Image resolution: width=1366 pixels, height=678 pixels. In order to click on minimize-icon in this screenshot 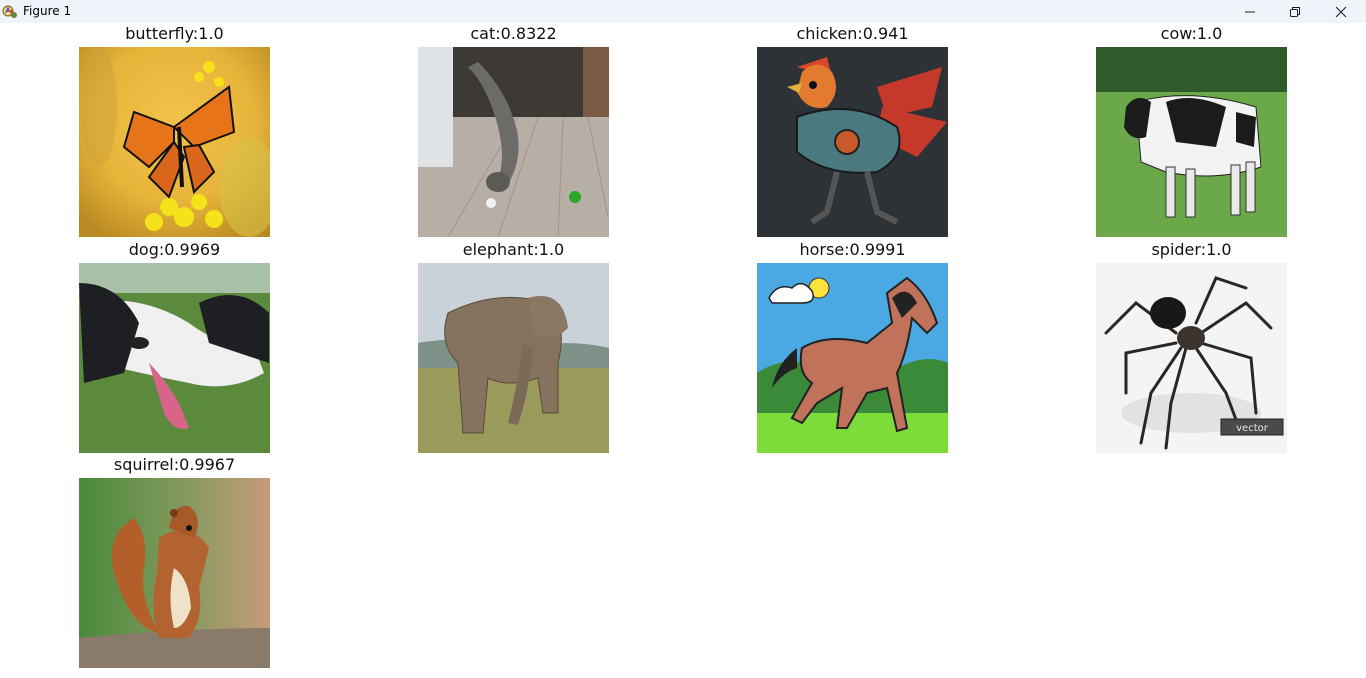, I will do `click(1250, 11)`.